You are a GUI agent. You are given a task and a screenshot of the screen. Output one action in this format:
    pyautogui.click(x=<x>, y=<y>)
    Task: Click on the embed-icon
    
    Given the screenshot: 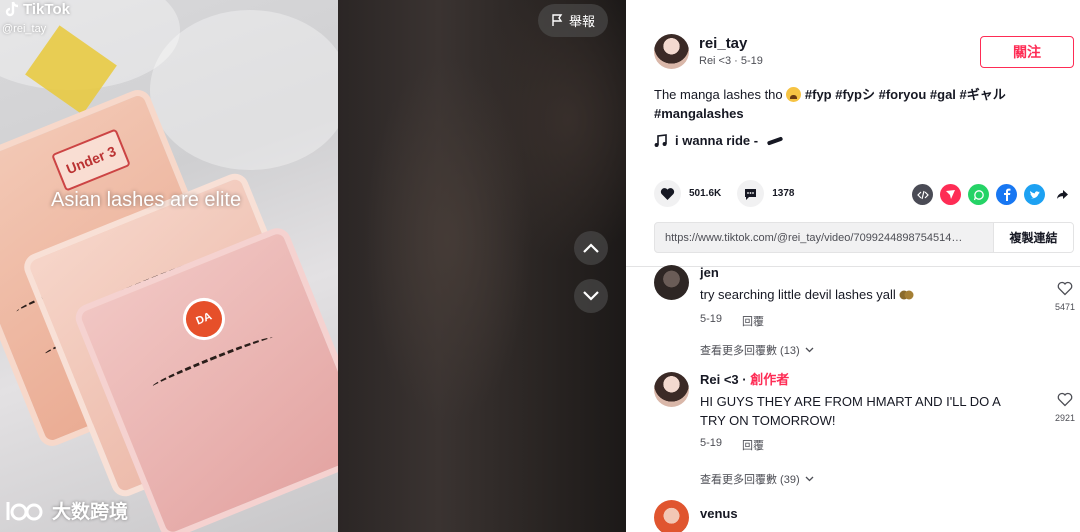 What is the action you would take?
    pyautogui.click(x=922, y=194)
    